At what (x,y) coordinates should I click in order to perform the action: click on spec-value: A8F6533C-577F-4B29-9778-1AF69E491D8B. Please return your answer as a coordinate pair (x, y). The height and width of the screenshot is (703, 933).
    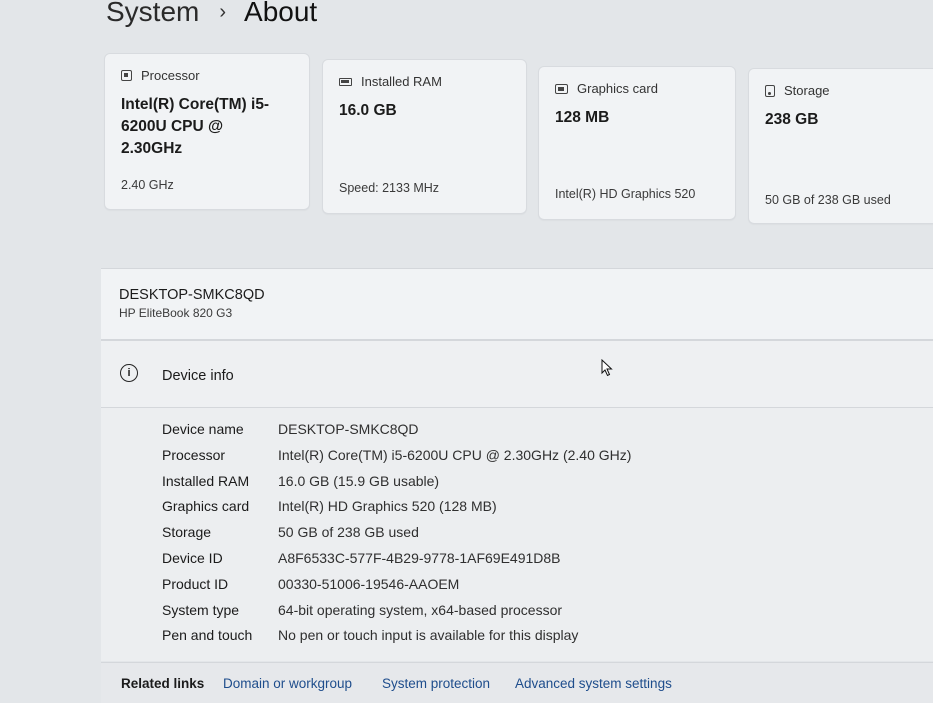
    Looking at the image, I should click on (419, 557).